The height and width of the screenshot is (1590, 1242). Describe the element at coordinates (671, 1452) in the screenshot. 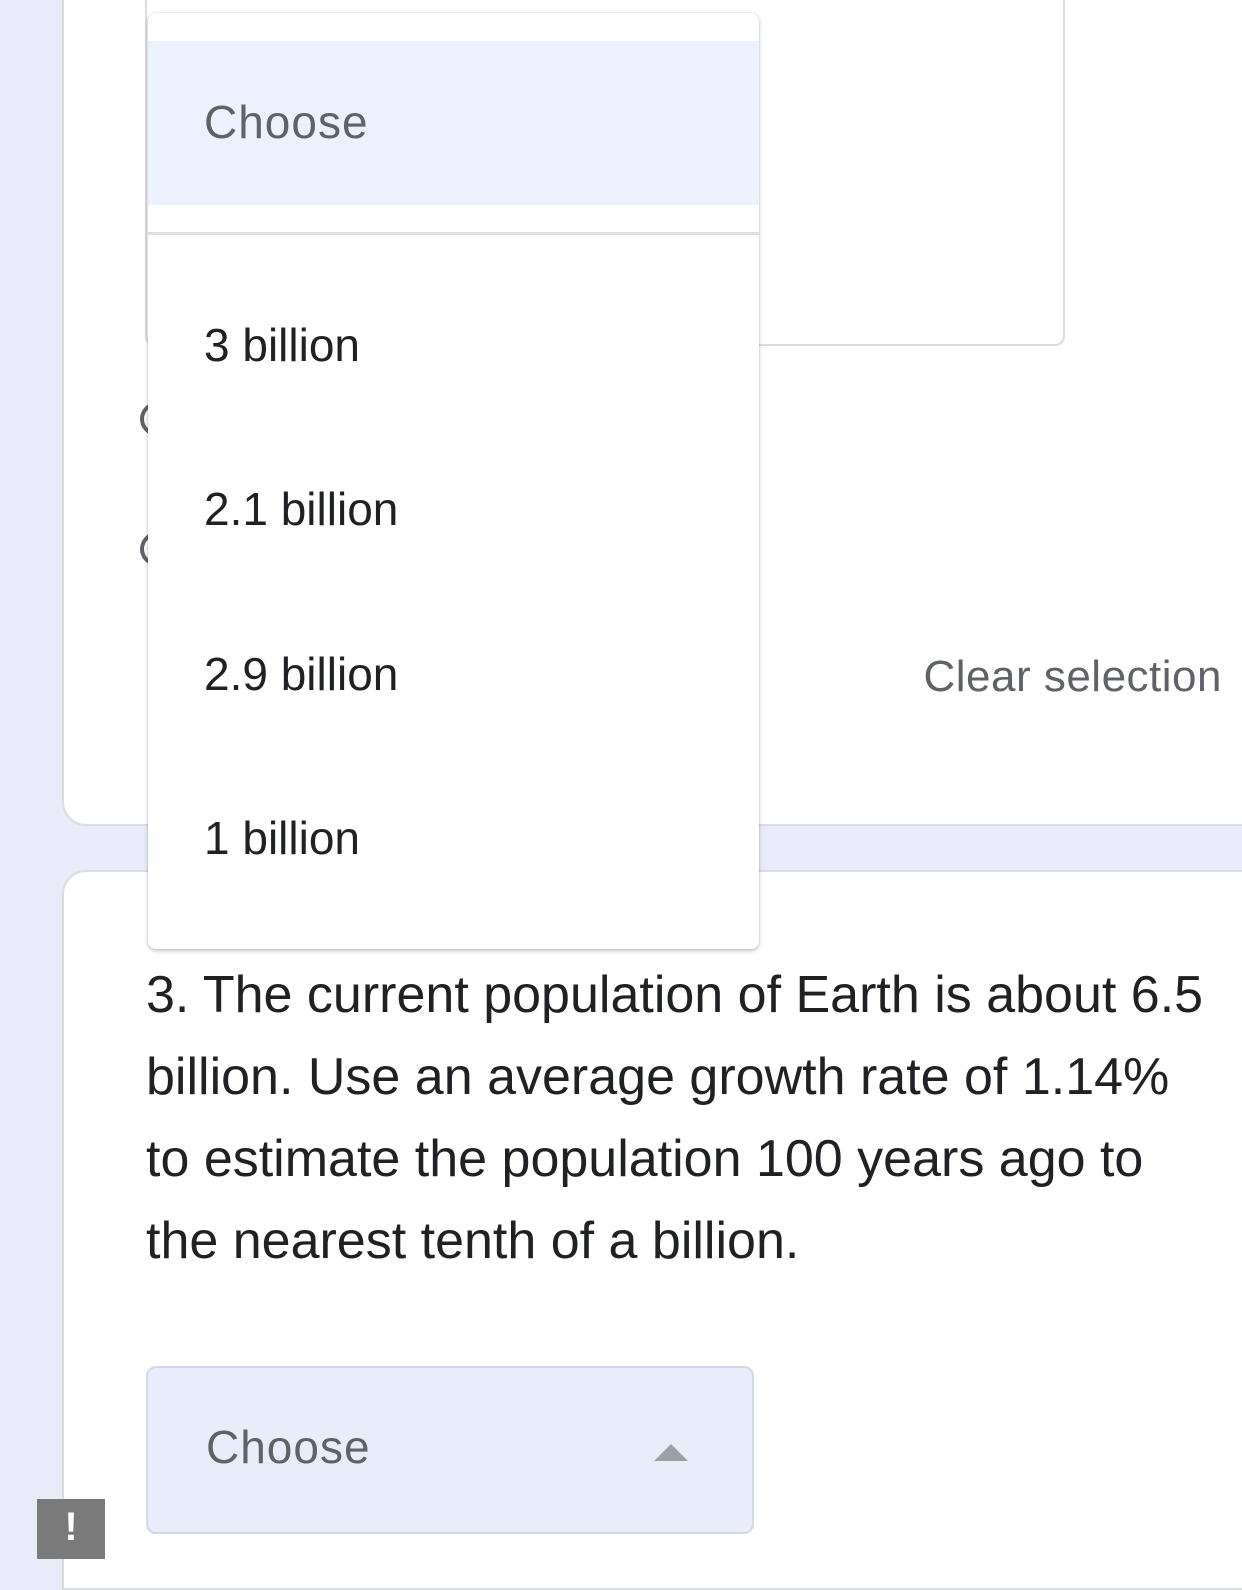

I see `triangle-up-icon` at that location.